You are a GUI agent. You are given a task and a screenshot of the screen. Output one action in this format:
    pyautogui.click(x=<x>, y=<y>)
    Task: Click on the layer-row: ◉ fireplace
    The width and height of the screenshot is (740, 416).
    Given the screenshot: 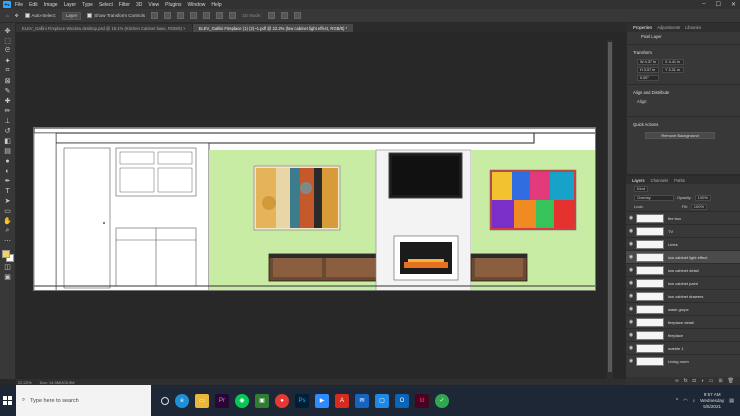 What is the action you would take?
    pyautogui.click(x=683, y=334)
    